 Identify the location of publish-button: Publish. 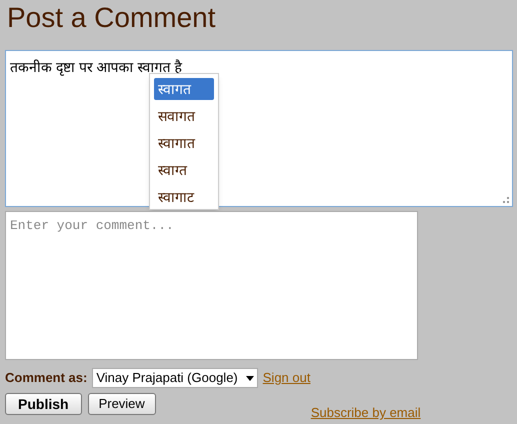
(43, 404).